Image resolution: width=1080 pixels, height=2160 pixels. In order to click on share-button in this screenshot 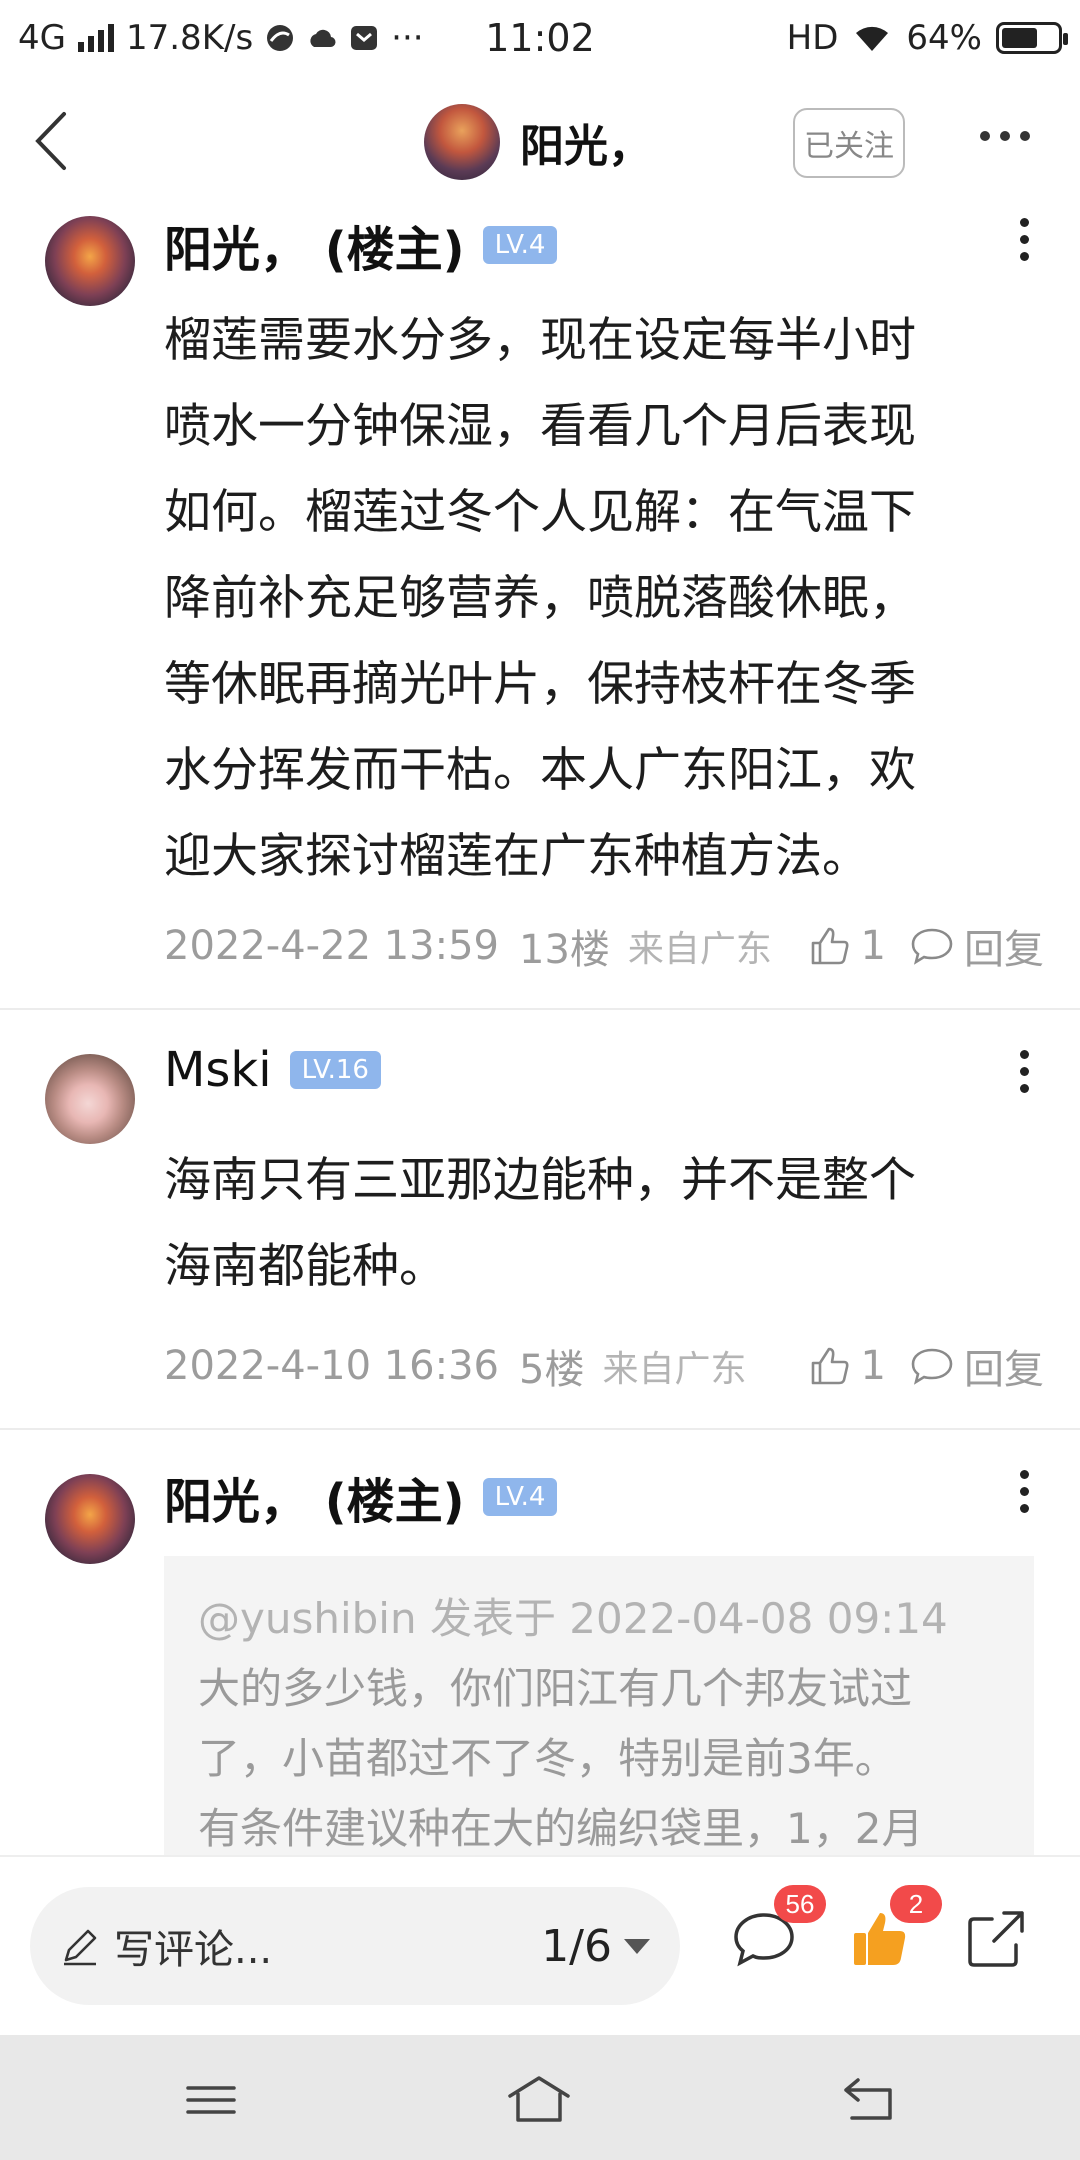, I will do `click(999, 1942)`.